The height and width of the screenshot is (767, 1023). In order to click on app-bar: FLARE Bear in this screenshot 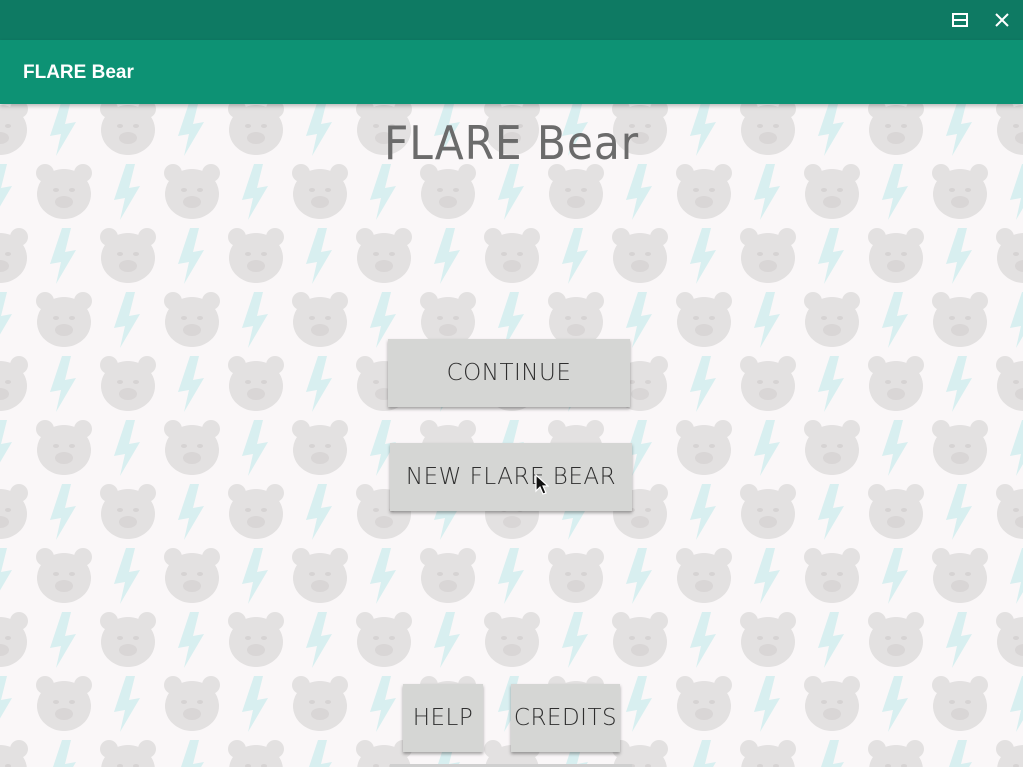, I will do `click(511, 72)`.